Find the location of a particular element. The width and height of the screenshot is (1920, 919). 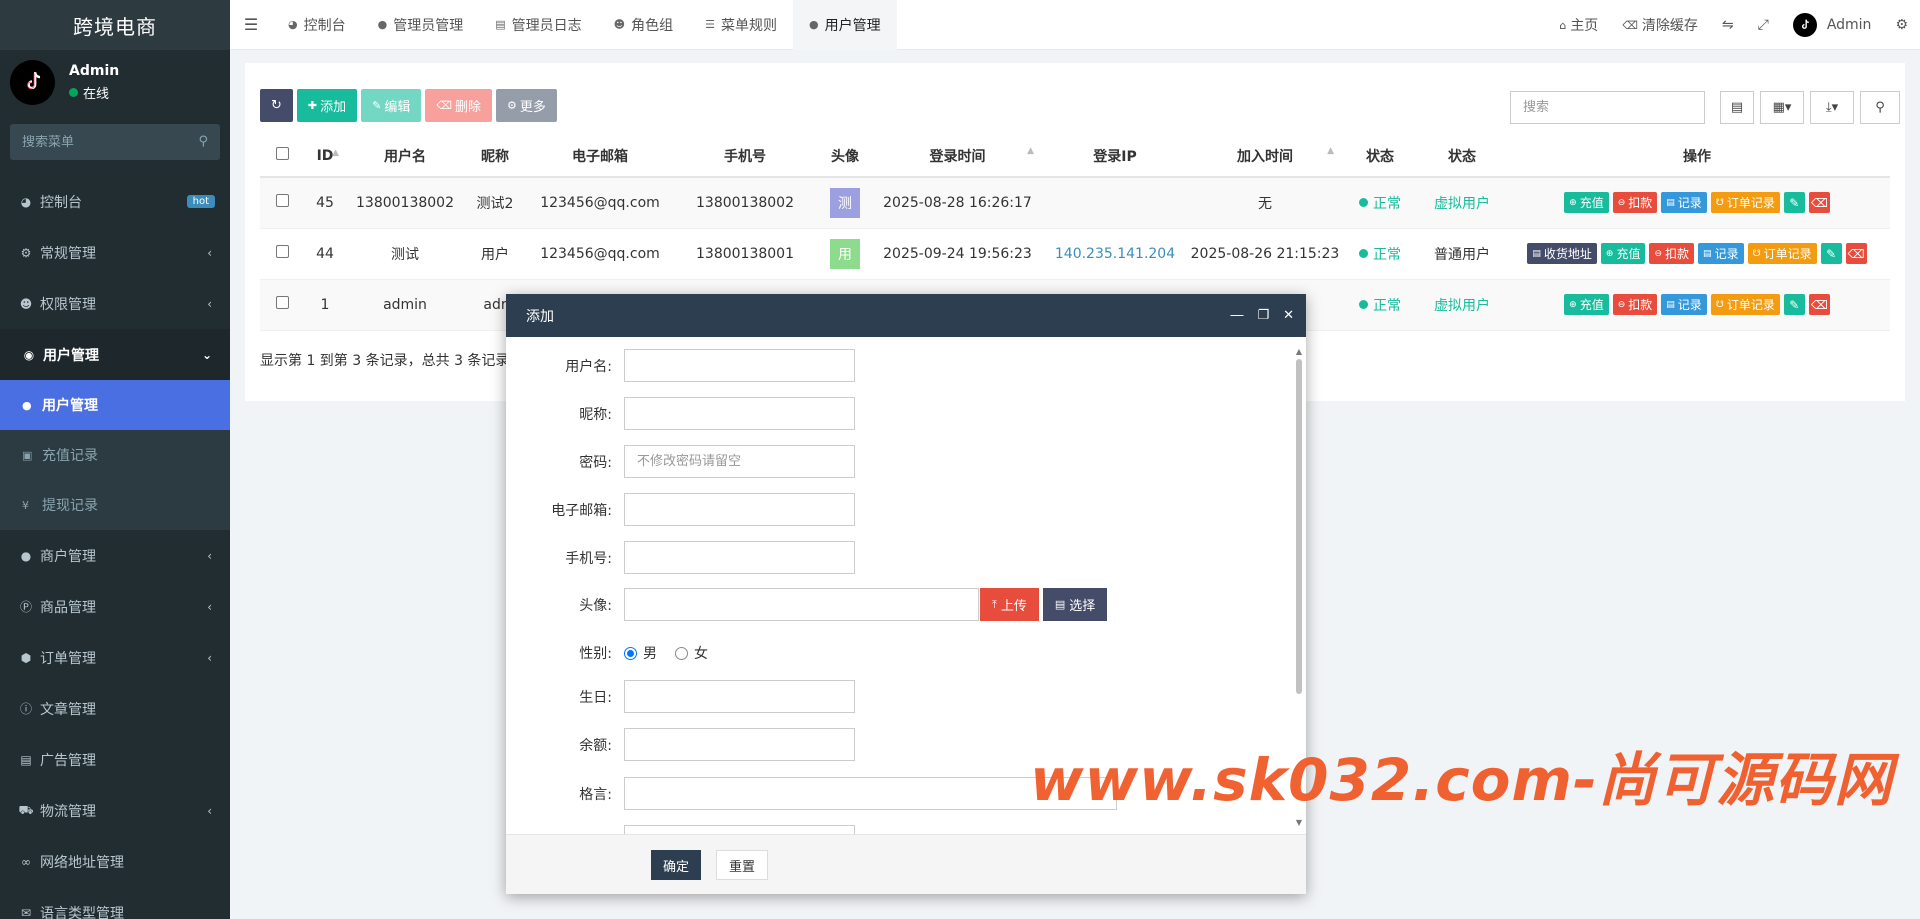

sidebar-item-general: ⚙ 常规管理 ‹ is located at coordinates (115, 252).